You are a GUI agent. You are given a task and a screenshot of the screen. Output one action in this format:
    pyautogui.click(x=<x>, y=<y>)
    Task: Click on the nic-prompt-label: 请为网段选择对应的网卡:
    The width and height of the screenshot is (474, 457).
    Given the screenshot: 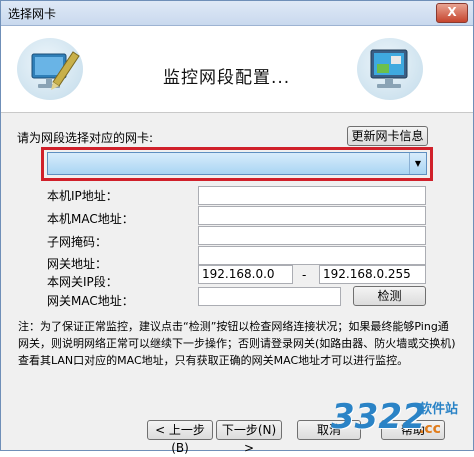 What is the action you would take?
    pyautogui.click(x=85, y=138)
    